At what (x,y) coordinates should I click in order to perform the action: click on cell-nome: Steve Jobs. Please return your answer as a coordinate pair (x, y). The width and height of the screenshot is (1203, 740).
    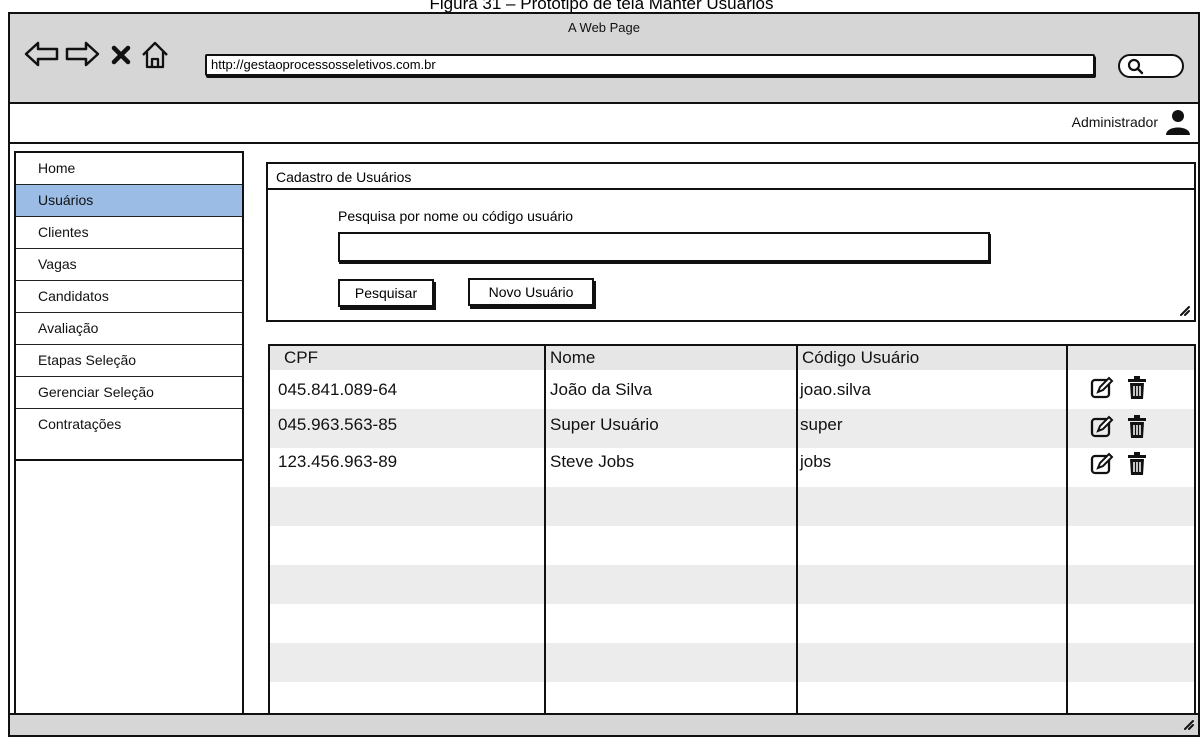
    Looking at the image, I should click on (592, 461).